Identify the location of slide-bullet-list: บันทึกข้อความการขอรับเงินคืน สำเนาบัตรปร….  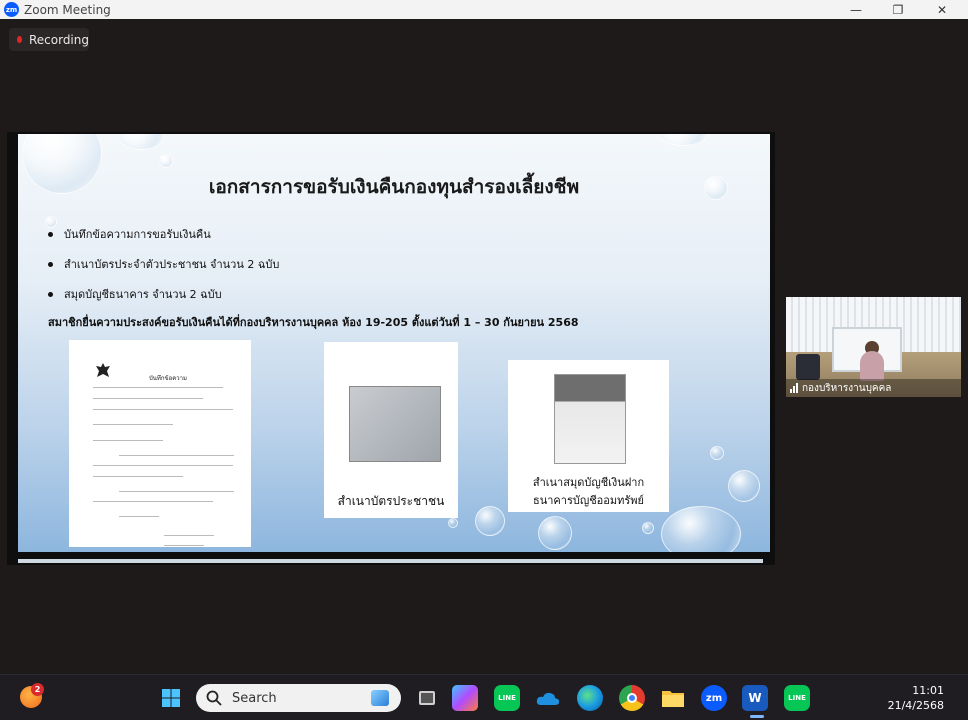
(163, 264).